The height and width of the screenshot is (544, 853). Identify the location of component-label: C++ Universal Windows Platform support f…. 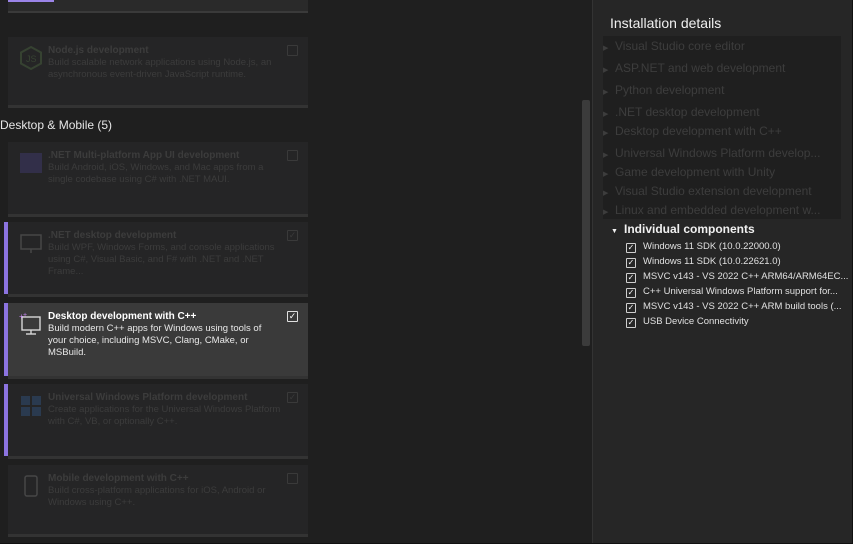
(740, 291).